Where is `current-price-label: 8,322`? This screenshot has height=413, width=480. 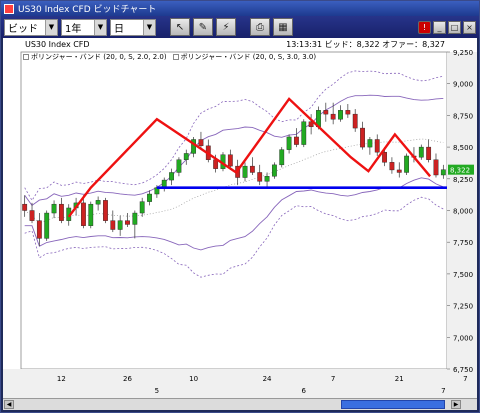
current-price-label: 8,322 is located at coordinates (460, 171).